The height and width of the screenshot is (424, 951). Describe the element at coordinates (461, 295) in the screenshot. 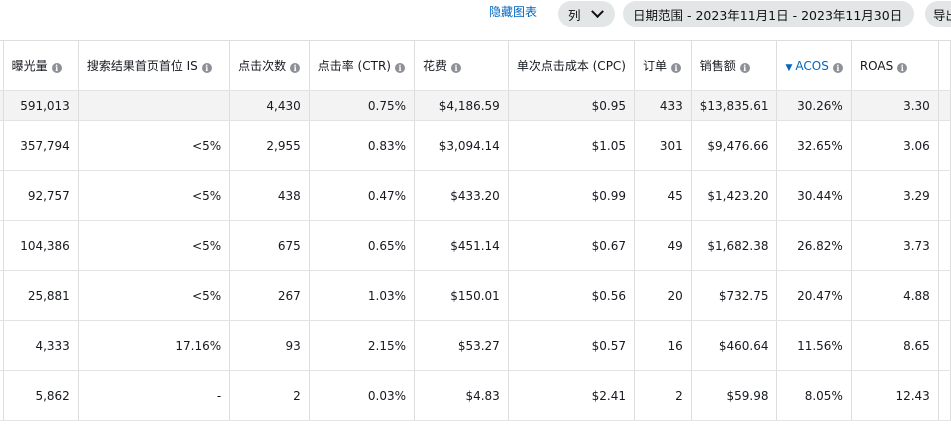

I see `table-cell: $150.01` at that location.